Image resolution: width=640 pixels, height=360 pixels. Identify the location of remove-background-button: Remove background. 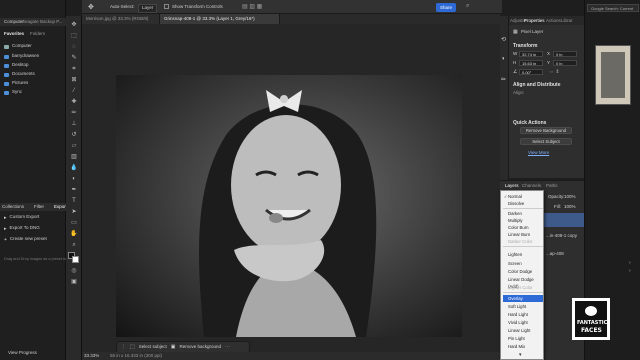
(200, 347).